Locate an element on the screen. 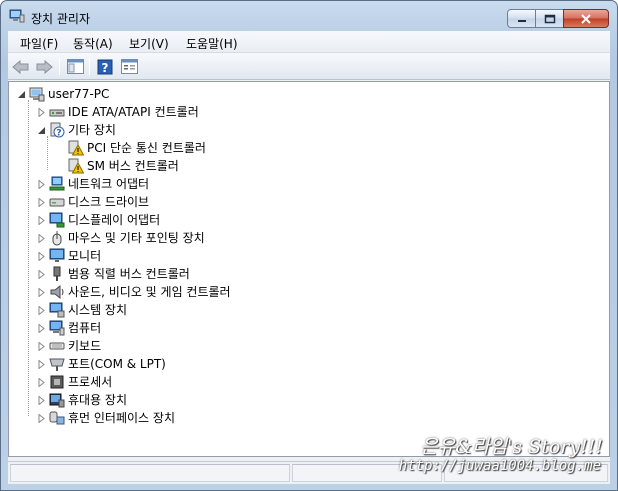 This screenshot has width=618, height=491. forward-arrow-icon is located at coordinates (44, 66).